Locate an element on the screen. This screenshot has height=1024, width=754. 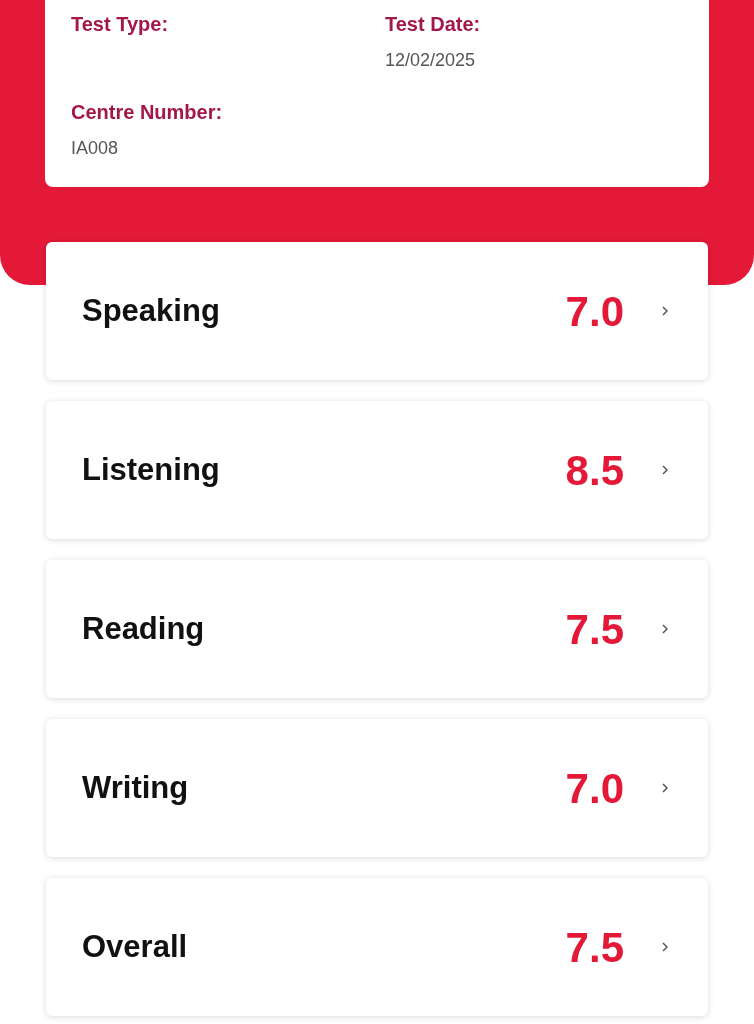
section-name: Reading is located at coordinates (144, 628).